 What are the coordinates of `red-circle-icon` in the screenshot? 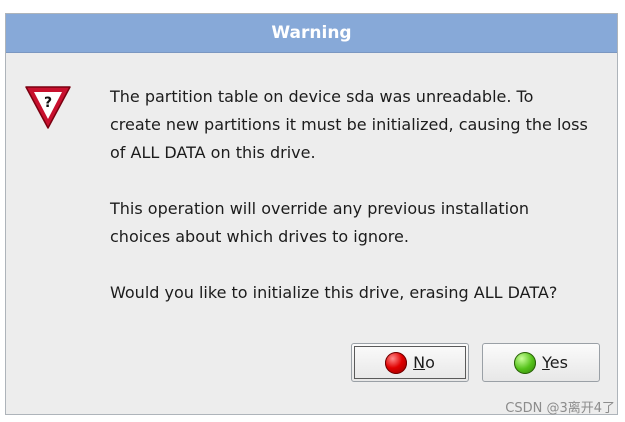 It's located at (396, 362).